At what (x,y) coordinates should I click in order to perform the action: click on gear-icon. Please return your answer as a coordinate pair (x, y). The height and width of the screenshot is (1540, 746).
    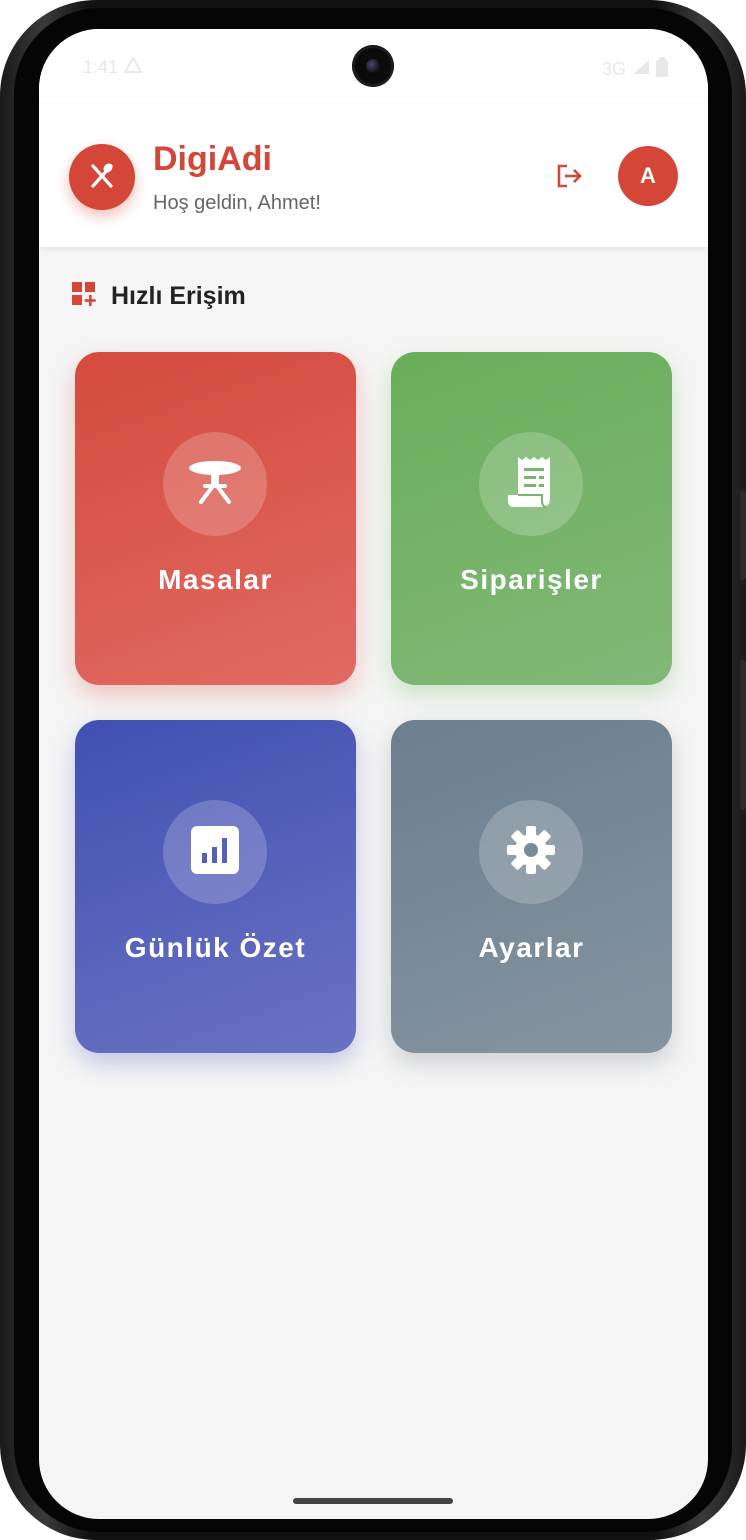
    Looking at the image, I should click on (531, 852).